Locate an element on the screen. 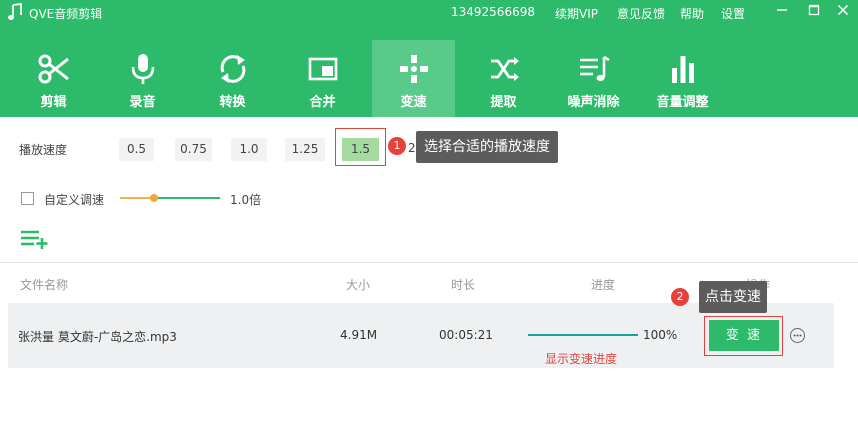 This screenshot has height=434, width=858. merge-icon is located at coordinates (322, 69).